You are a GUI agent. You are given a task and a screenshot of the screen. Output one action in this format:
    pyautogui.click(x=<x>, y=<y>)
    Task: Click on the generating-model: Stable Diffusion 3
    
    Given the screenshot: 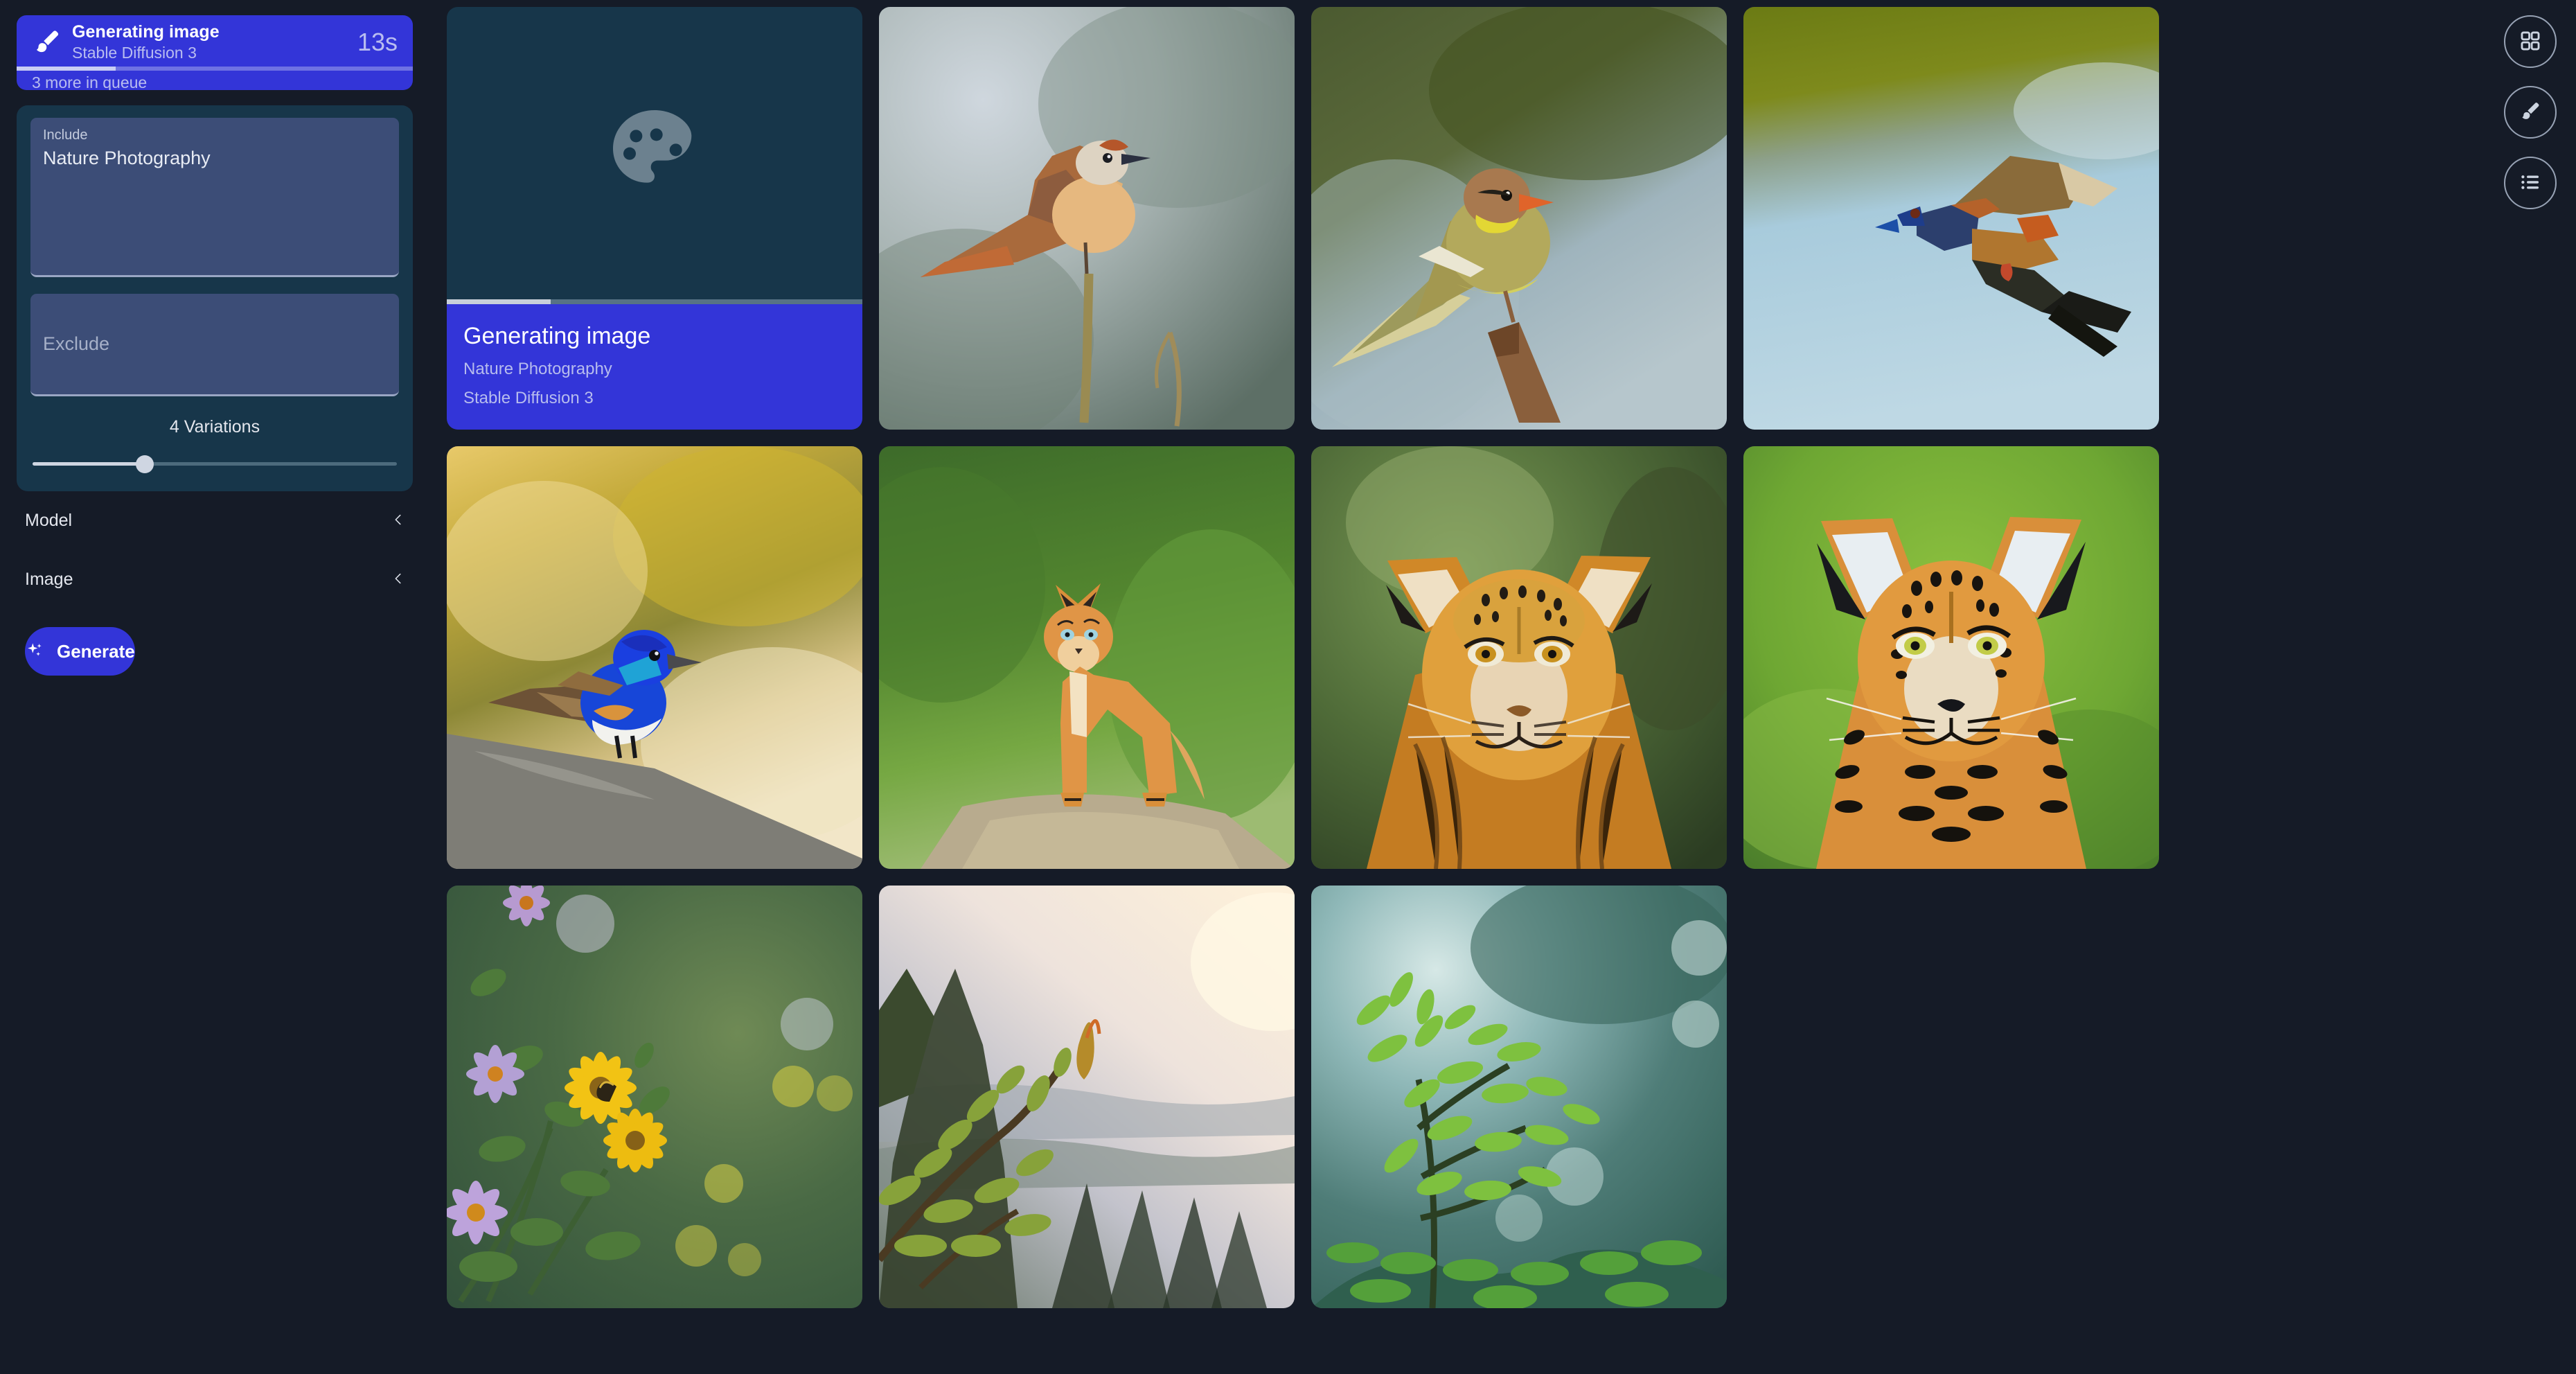 What is the action you would take?
    pyautogui.click(x=528, y=398)
    